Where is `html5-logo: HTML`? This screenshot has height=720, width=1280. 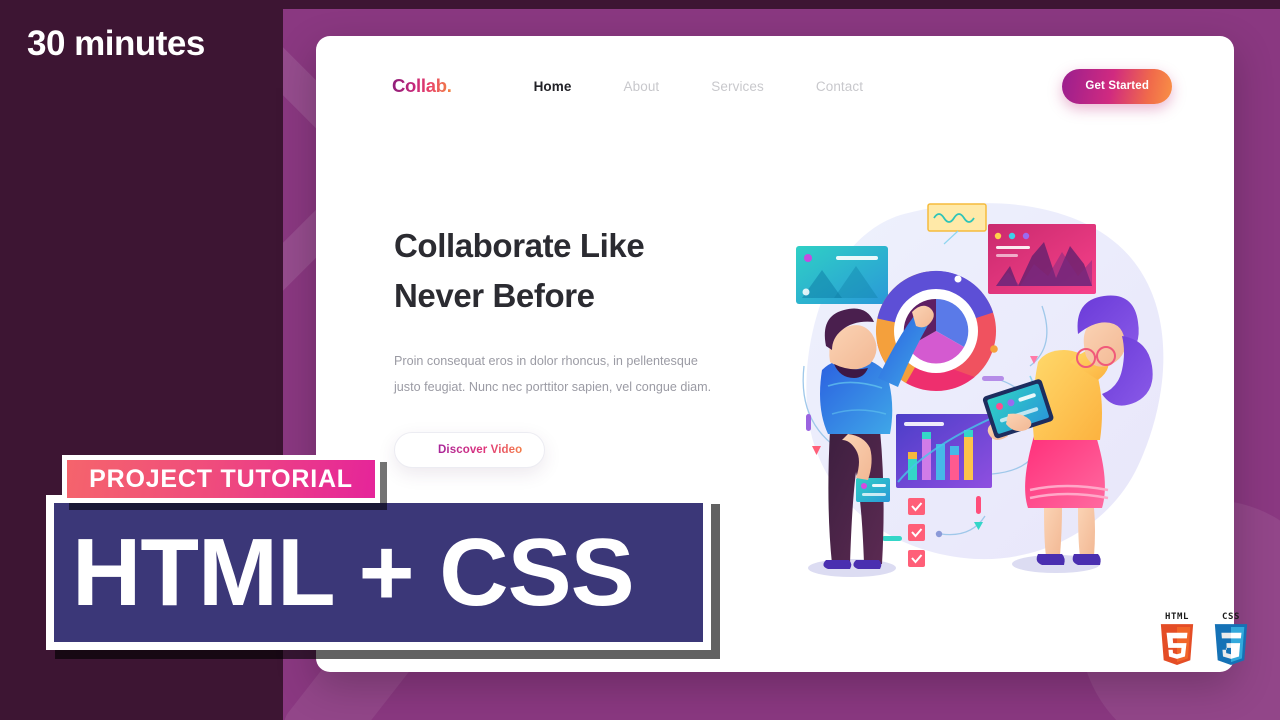
html5-logo: HTML is located at coordinates (1177, 640).